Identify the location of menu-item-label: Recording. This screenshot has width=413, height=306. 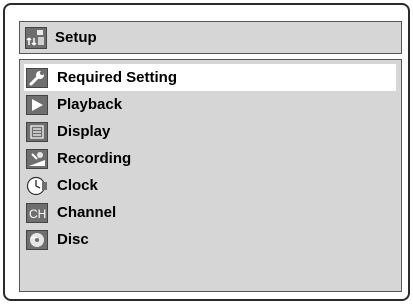
(94, 158).